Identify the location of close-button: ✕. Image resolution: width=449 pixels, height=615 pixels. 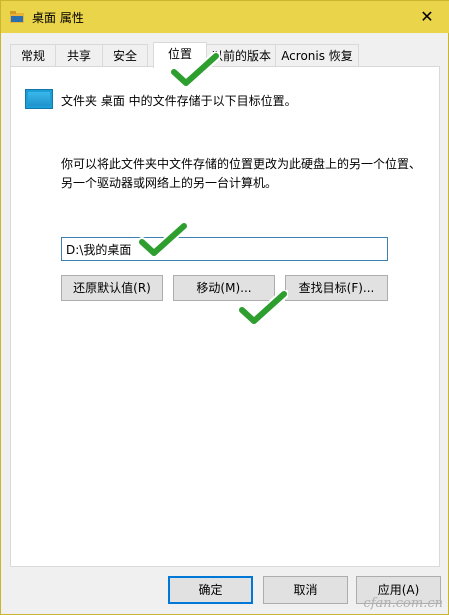
(426, 17).